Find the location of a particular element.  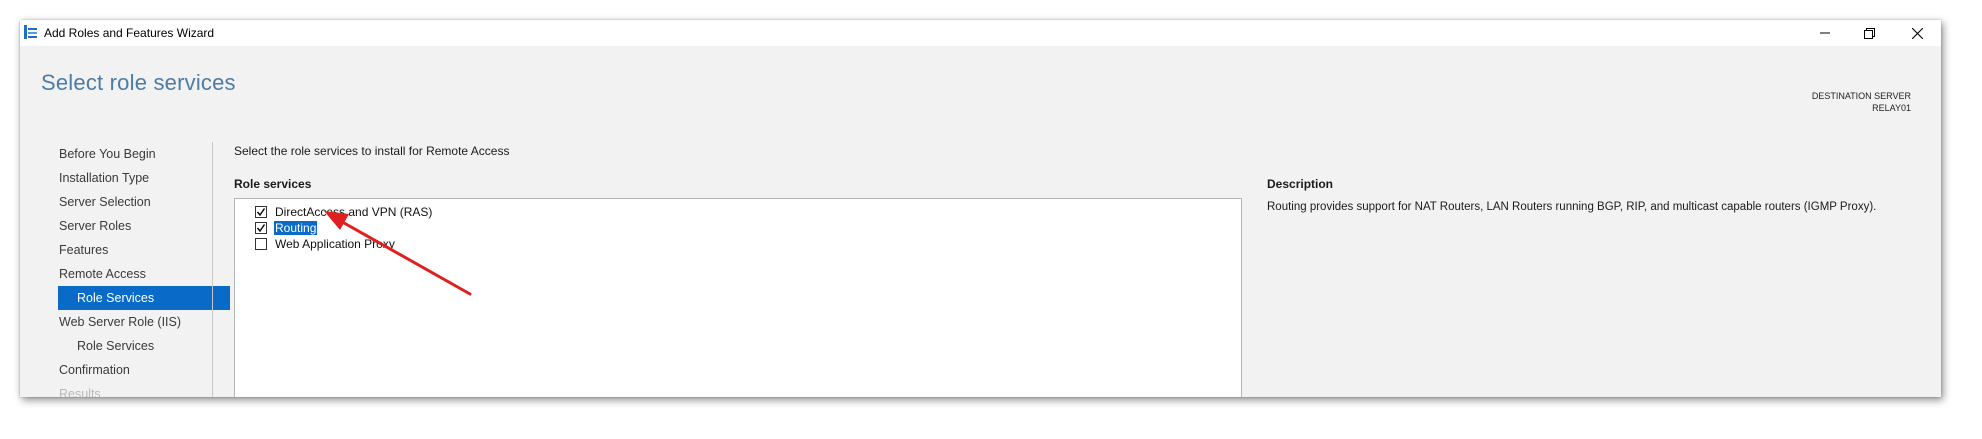

nav-item-installation-type: Installation Type is located at coordinates (144, 178).